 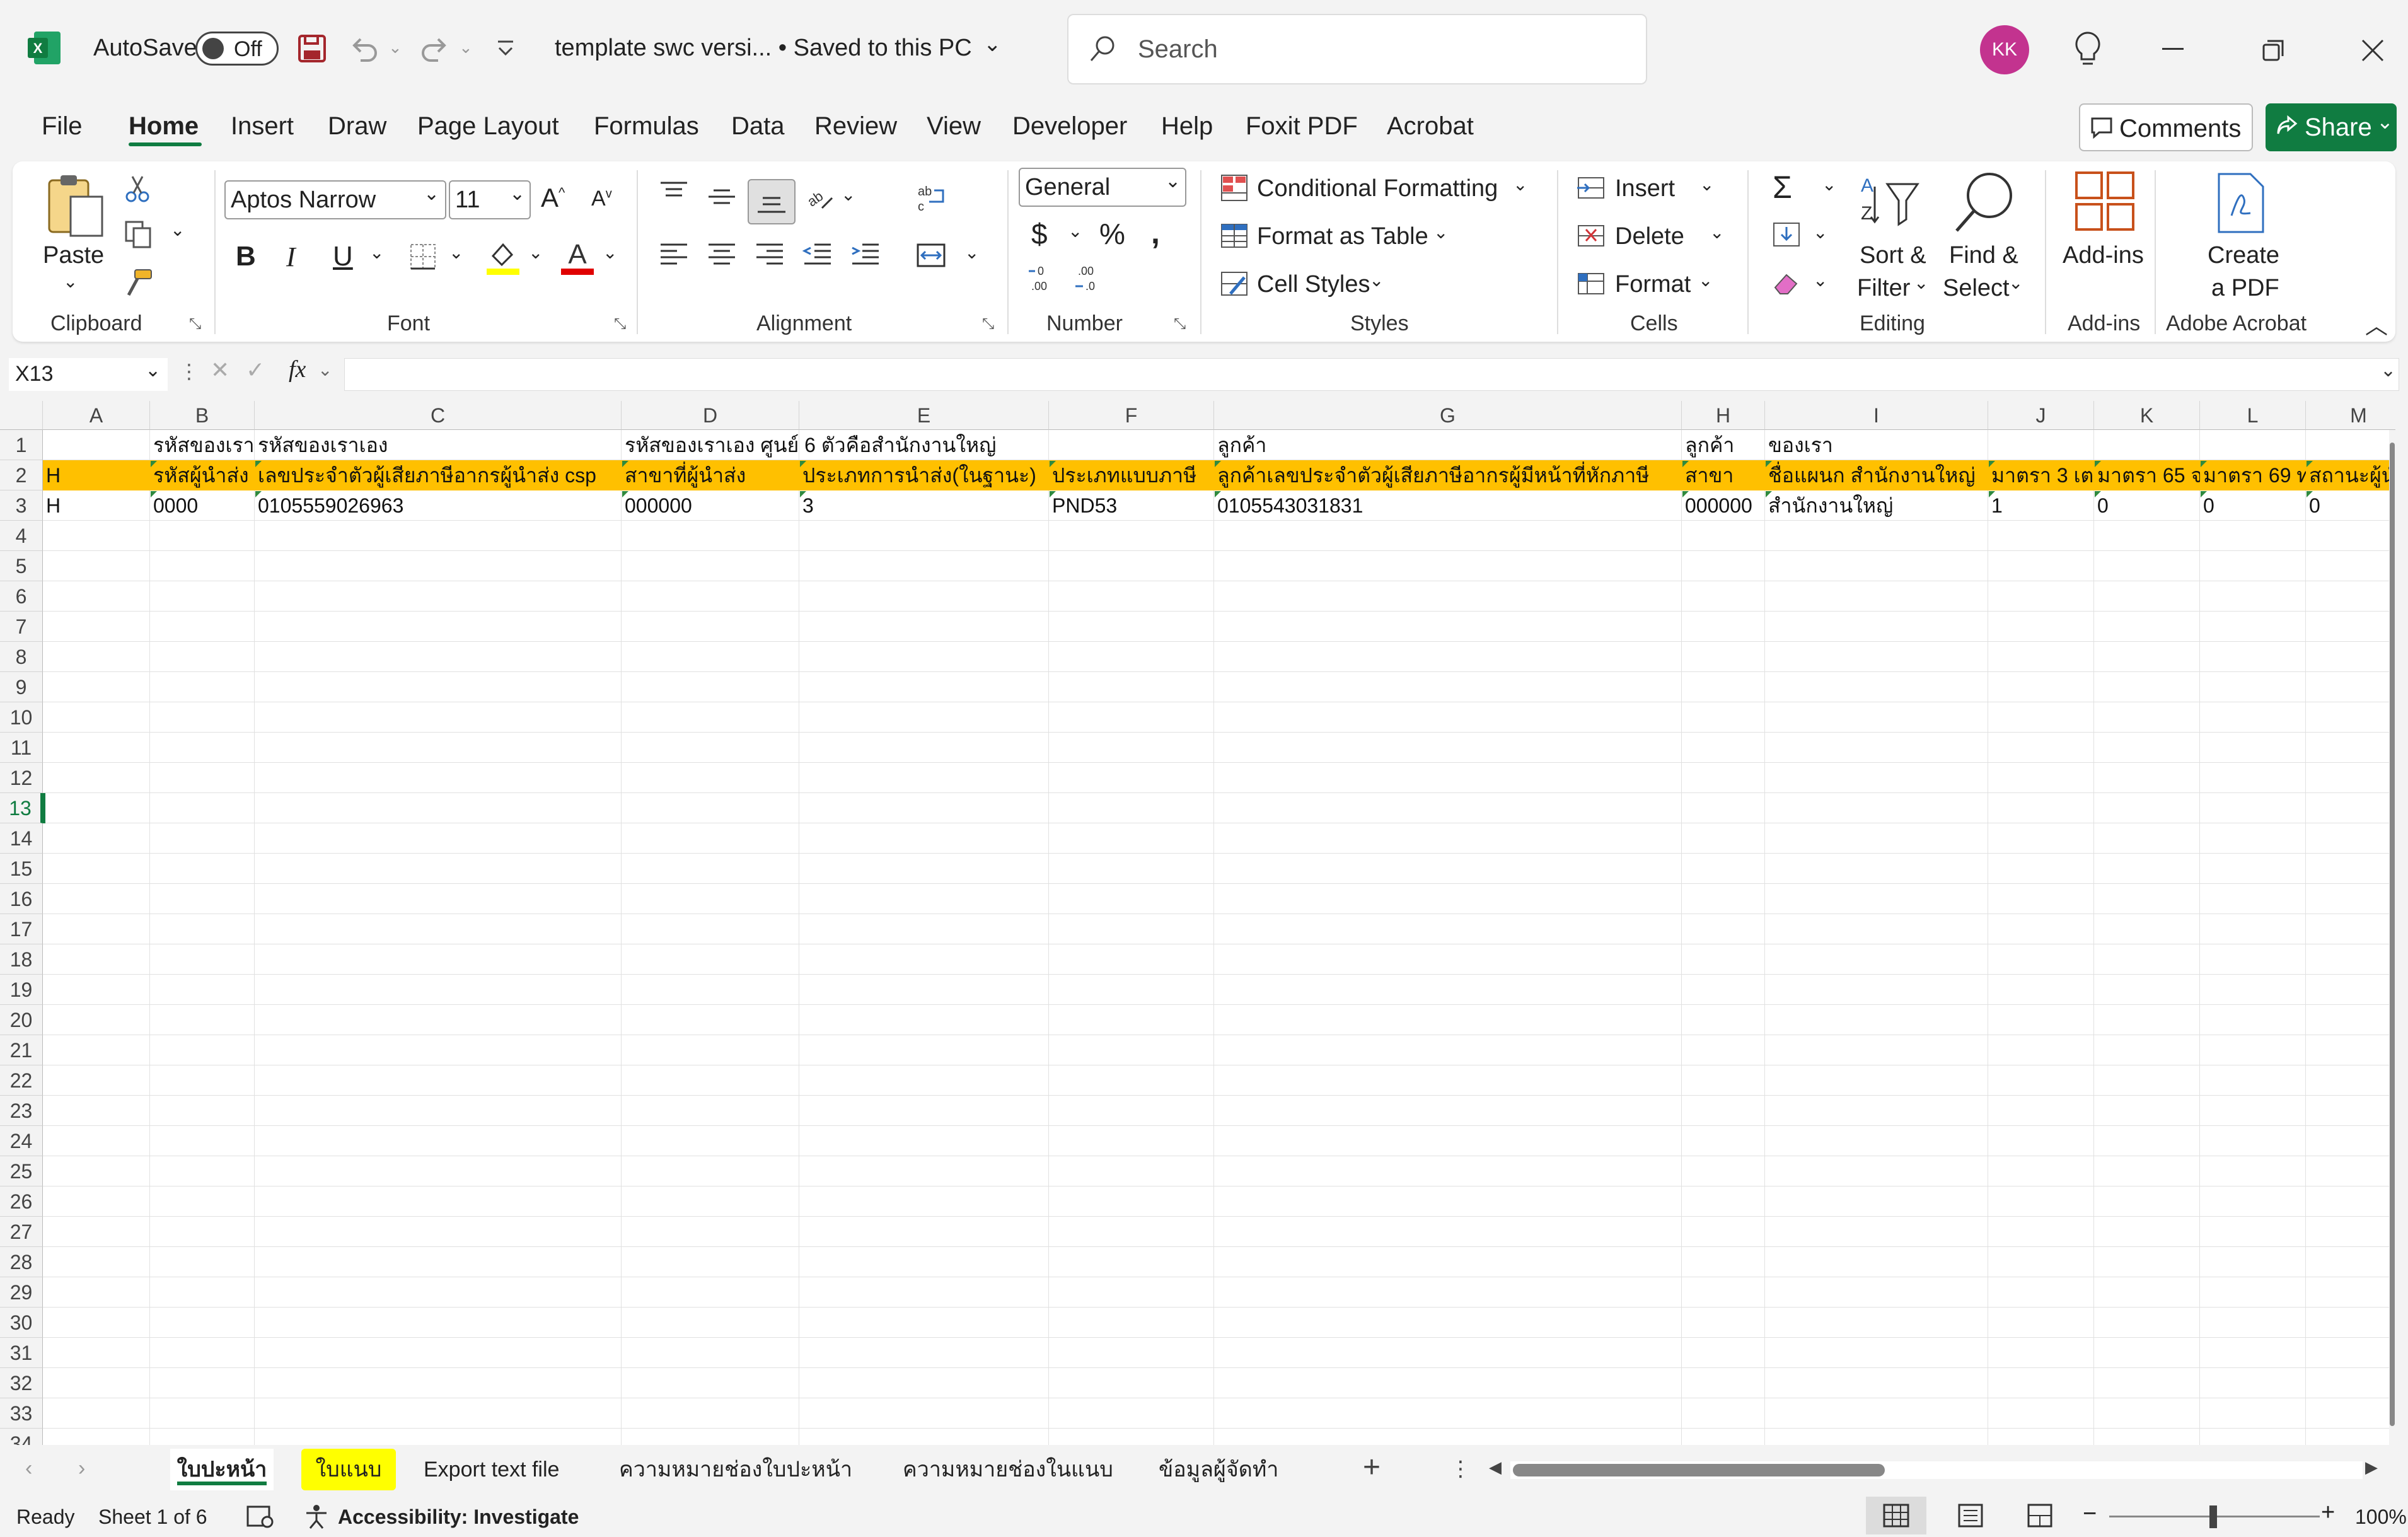 What do you see at coordinates (435, 48) in the screenshot?
I see `redo-icon` at bounding box center [435, 48].